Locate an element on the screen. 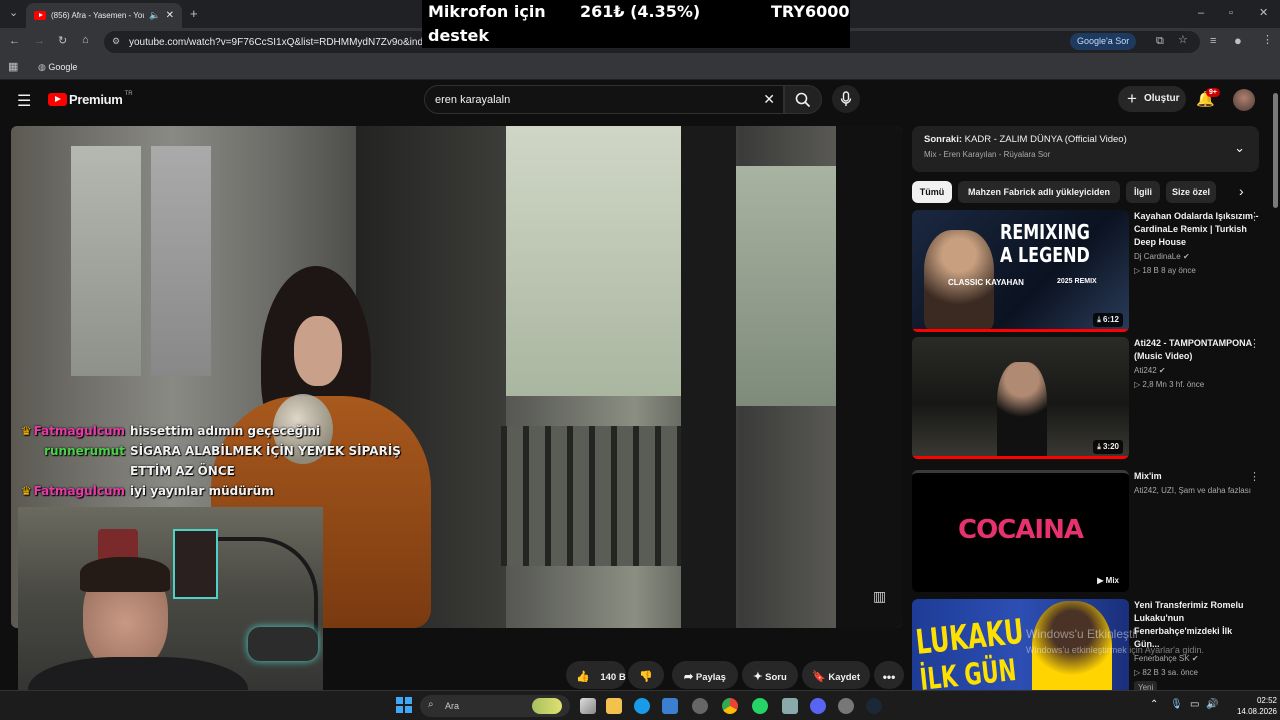  mix-badge: ▶ Mix is located at coordinates (1108, 580).